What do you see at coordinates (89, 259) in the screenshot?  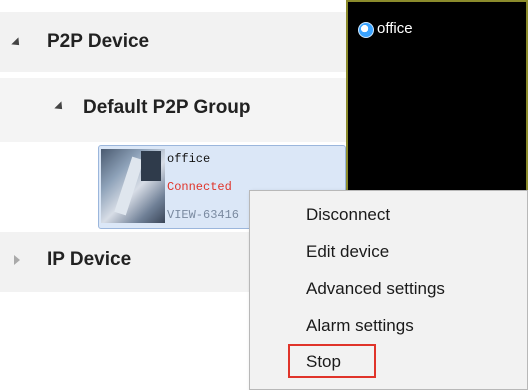 I see `ip-device-label: IP Device` at bounding box center [89, 259].